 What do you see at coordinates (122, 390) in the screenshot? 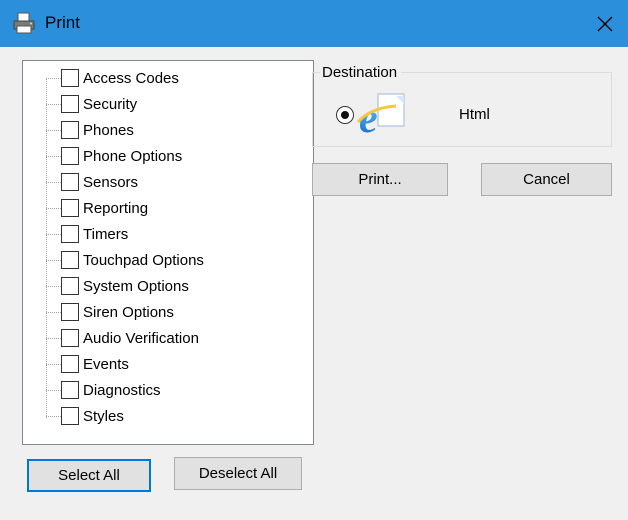
I see `tree-item-label: Diagnostics` at bounding box center [122, 390].